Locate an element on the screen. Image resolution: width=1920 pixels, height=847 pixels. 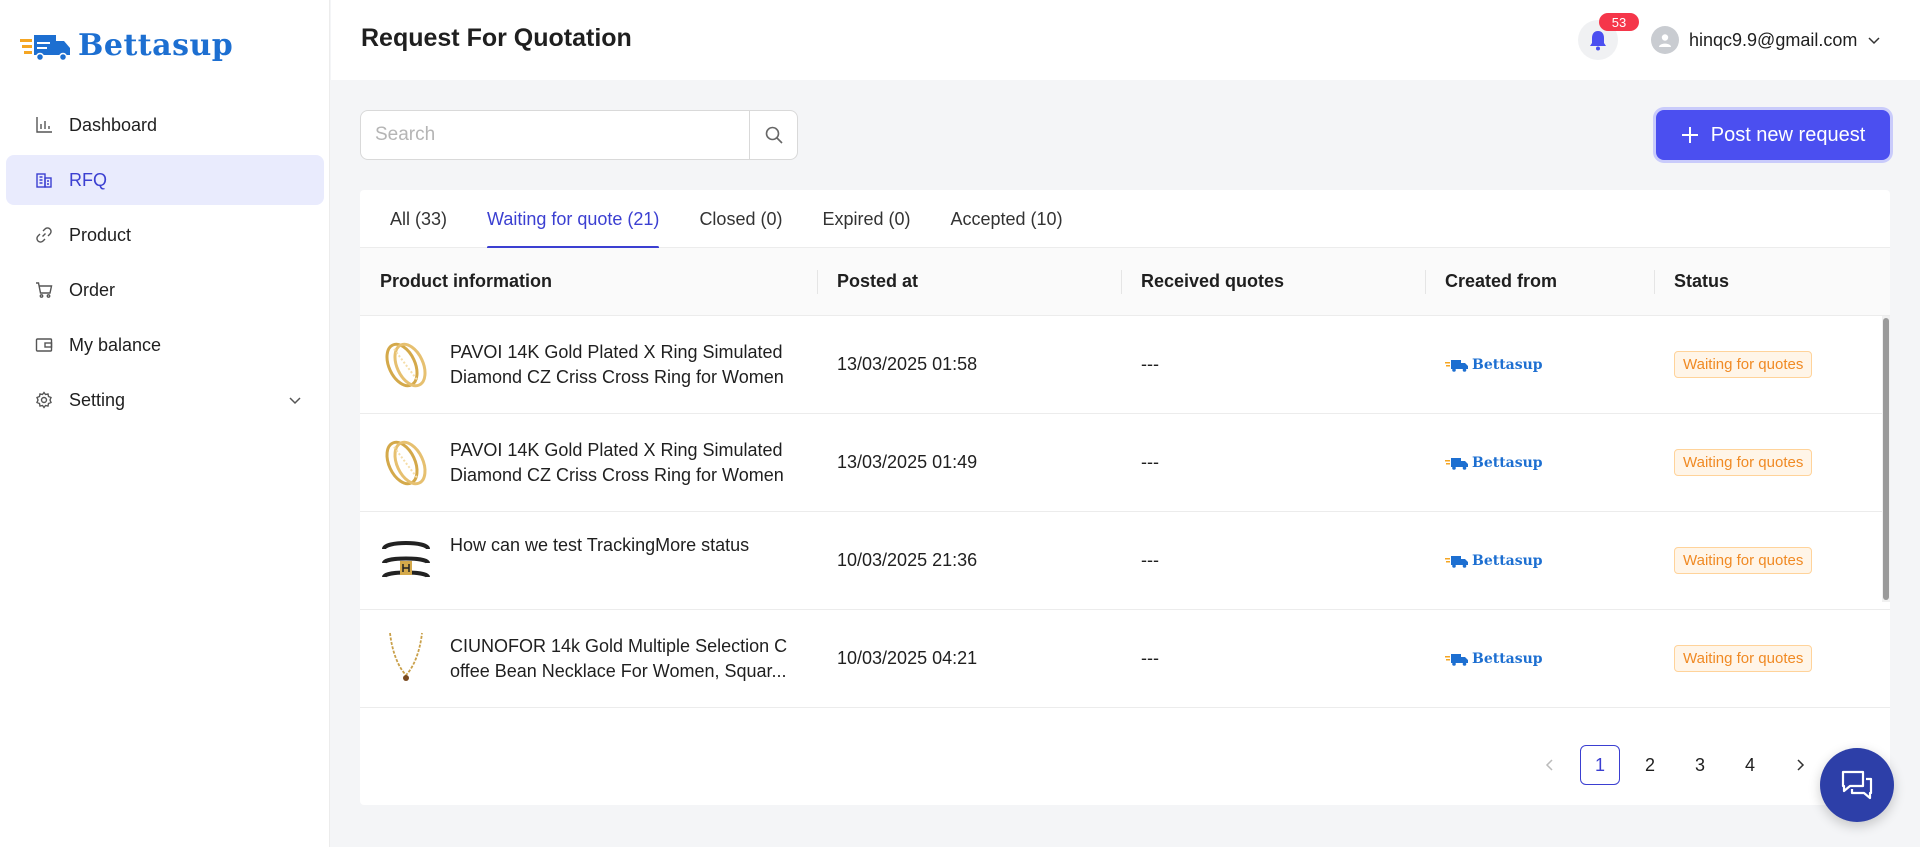
avatar is located at coordinates (1665, 40).